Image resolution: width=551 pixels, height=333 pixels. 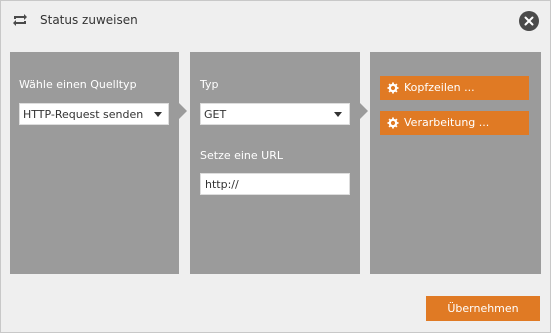 I want to click on type-label: Typ, so click(x=209, y=84).